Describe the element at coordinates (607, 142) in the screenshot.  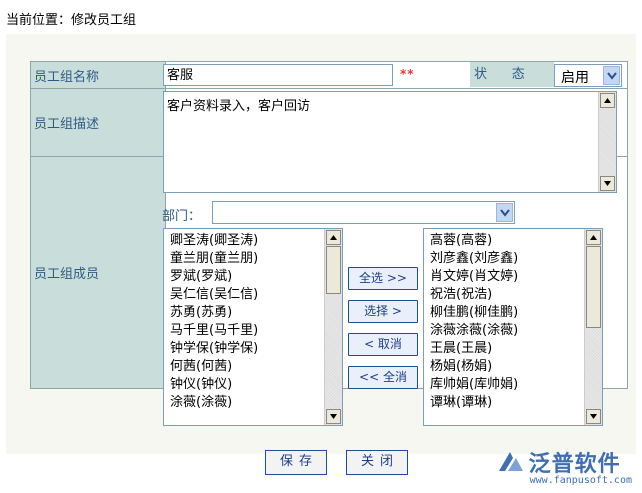
I see `desc-scrollbar` at that location.